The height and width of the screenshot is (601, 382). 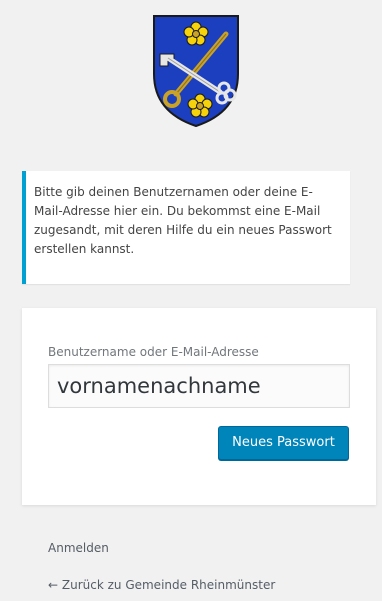 What do you see at coordinates (153, 352) in the screenshot?
I see `username-email-label: Benutzername oder E-Mail-Adresse` at bounding box center [153, 352].